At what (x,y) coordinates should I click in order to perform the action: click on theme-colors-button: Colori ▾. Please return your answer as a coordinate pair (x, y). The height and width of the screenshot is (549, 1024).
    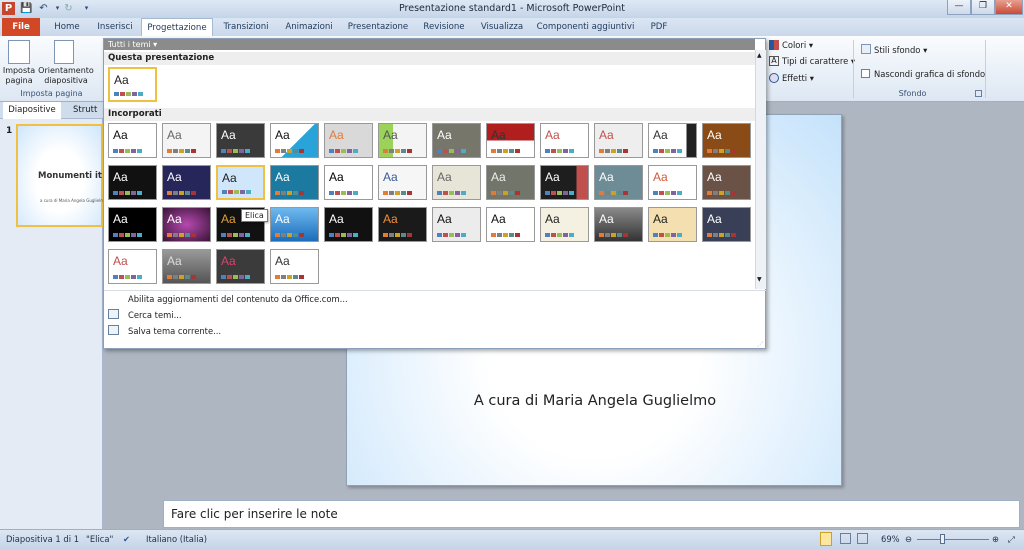
    Looking at the image, I should click on (797, 45).